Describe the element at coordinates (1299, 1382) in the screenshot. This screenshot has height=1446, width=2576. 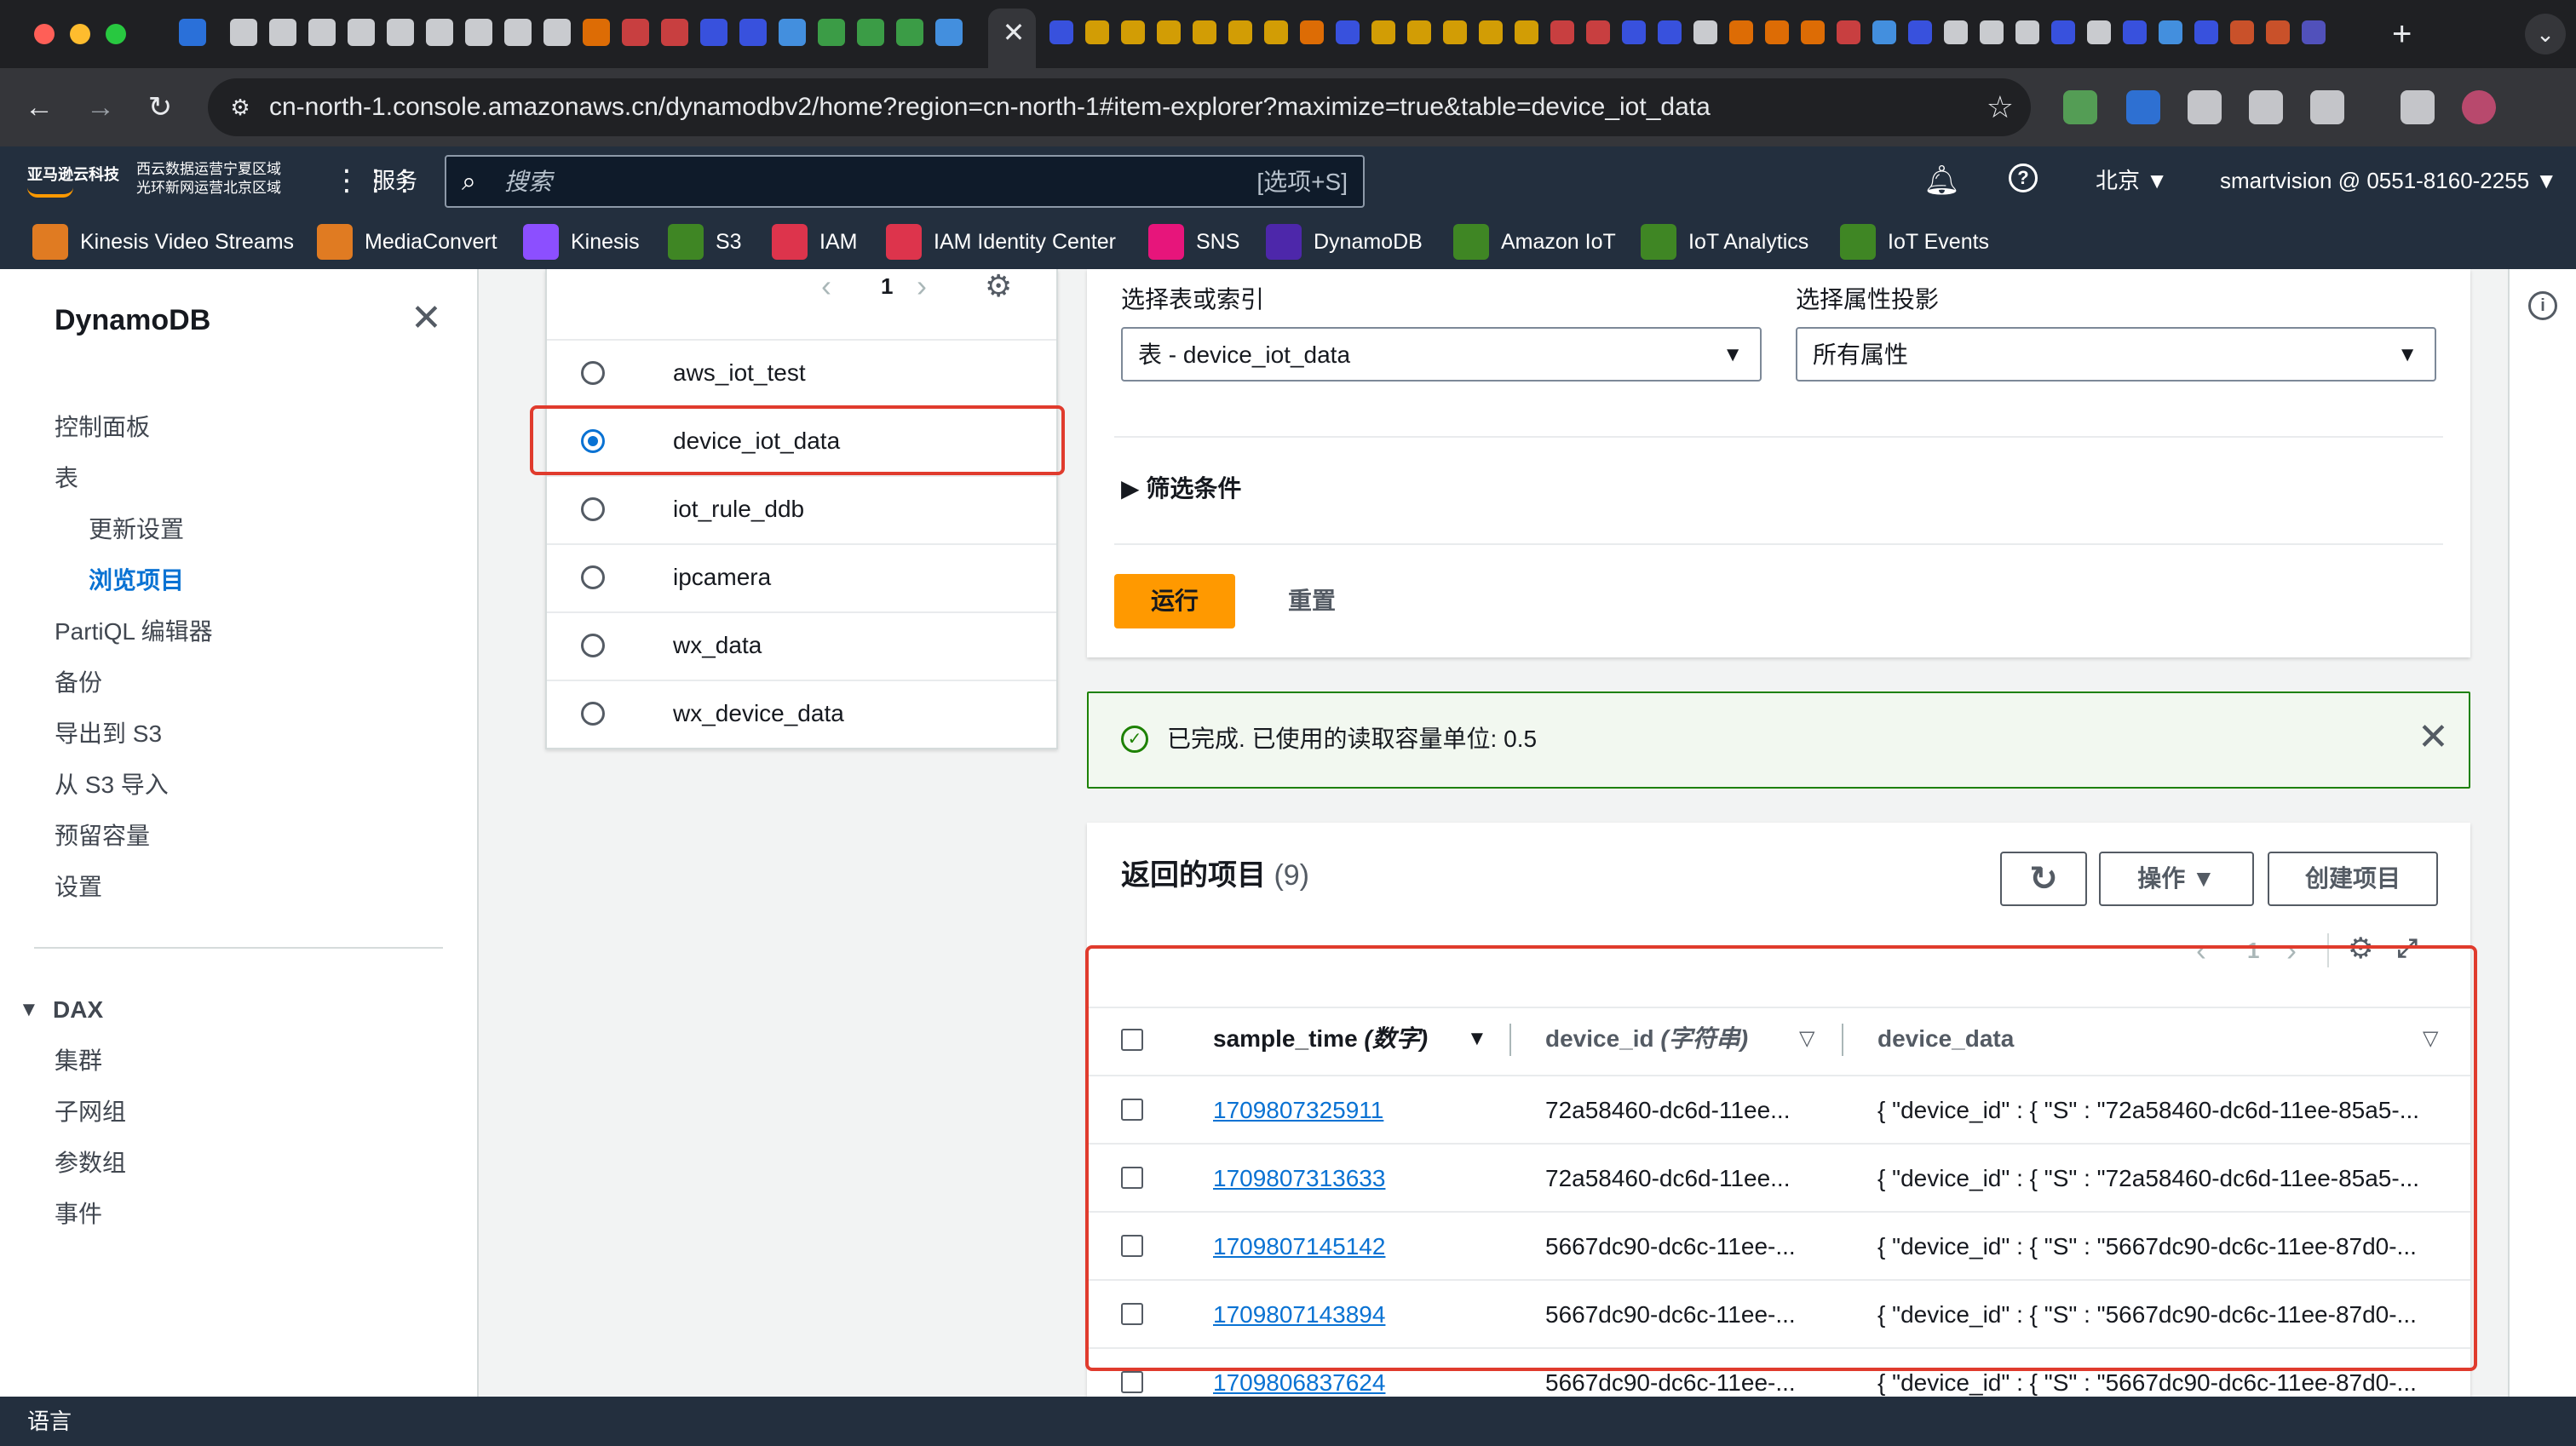
I see `sample-time-link: 1709806837624` at that location.